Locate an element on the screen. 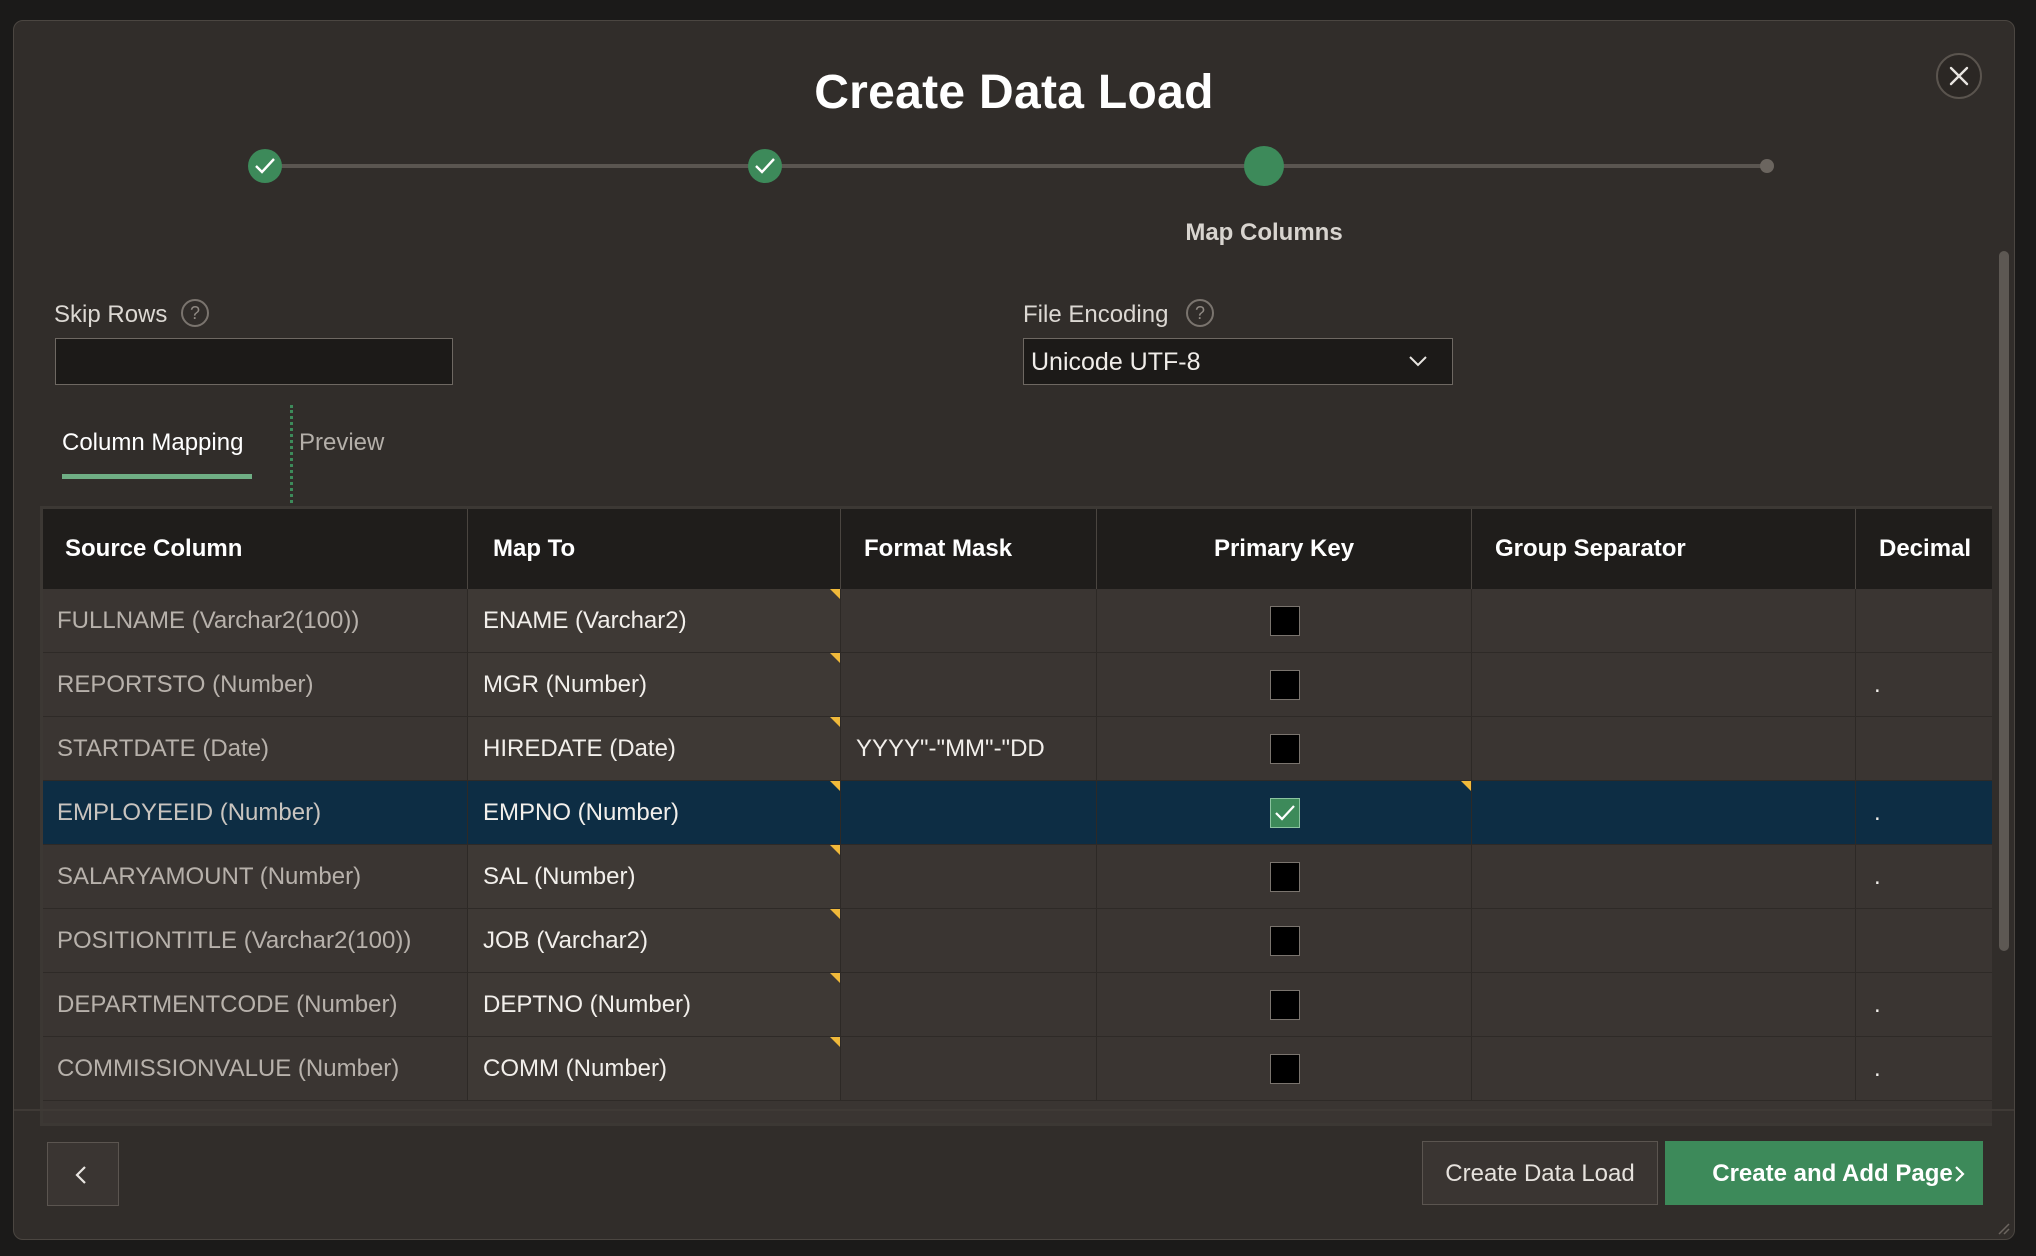 The width and height of the screenshot is (2036, 1256). source-column-text: POSITIONTITLE (Varchar2(100)) is located at coordinates (234, 940).